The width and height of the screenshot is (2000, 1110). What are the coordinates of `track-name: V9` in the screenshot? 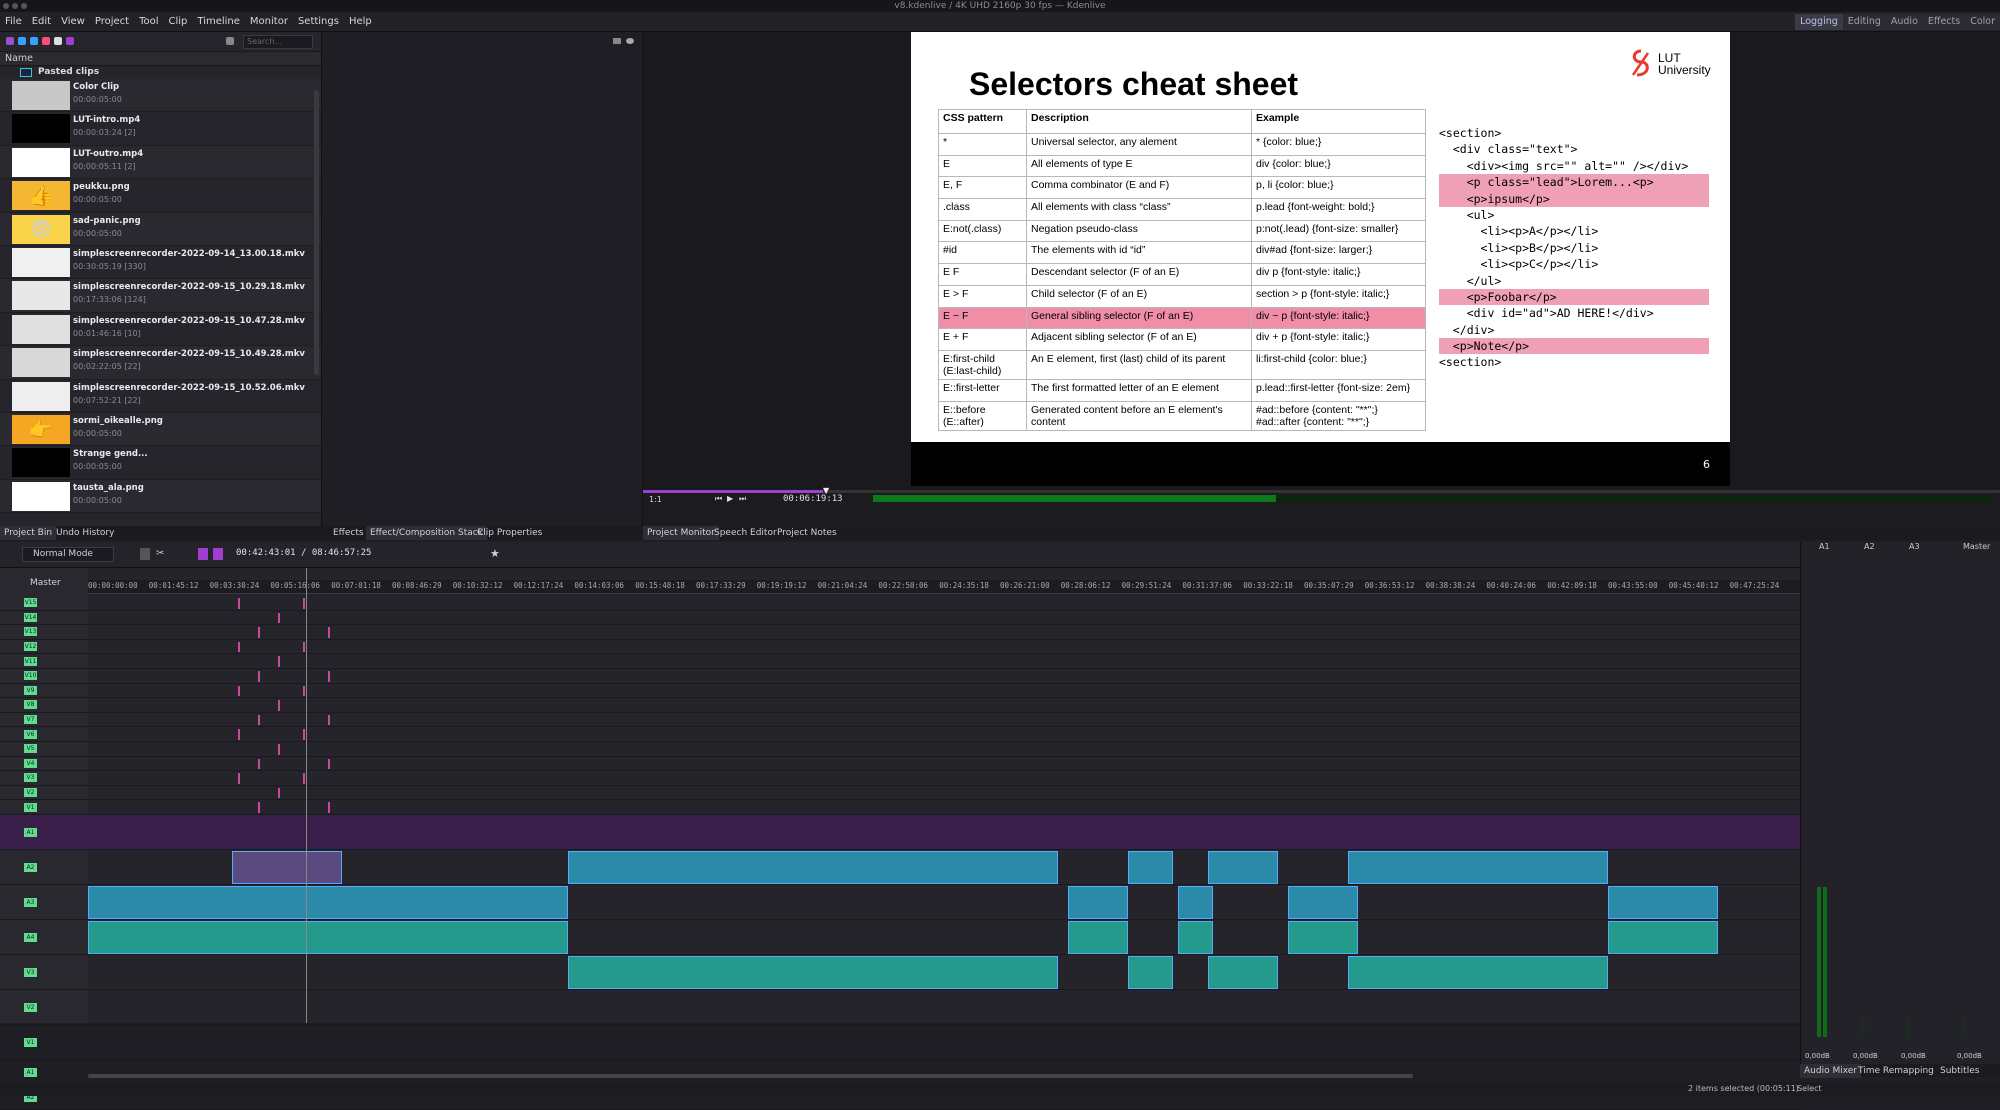 It's located at (30, 690).